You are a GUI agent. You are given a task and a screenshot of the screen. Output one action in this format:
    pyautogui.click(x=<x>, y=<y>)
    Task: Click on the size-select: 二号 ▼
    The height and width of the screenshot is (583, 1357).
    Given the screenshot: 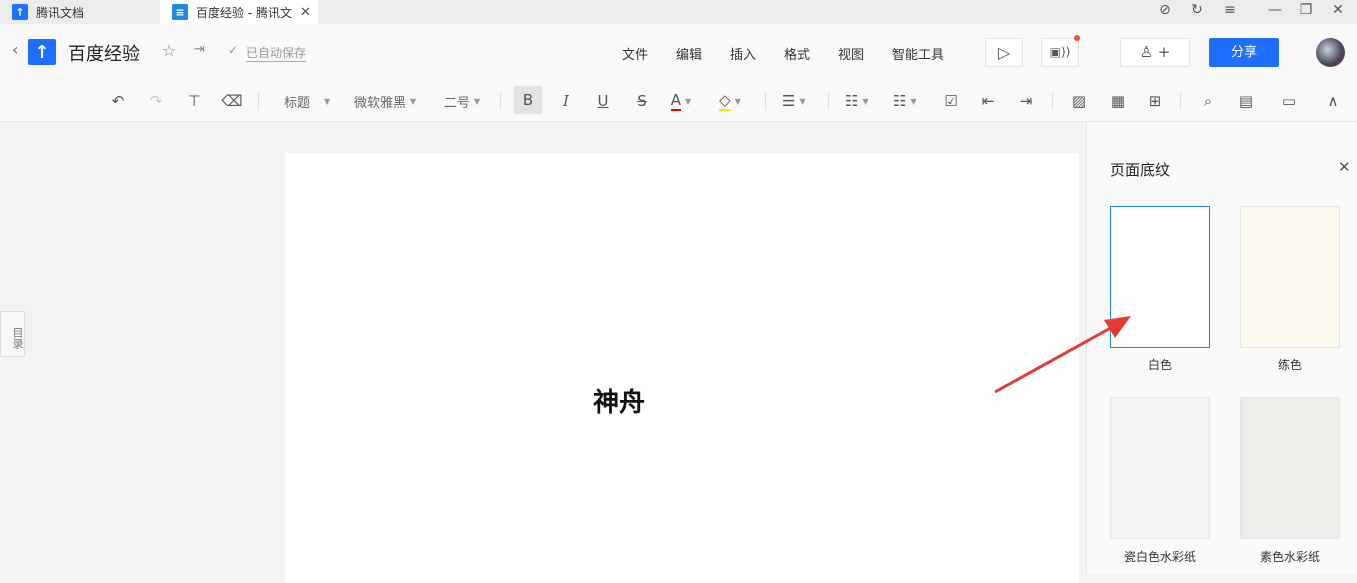 What is the action you would take?
    pyautogui.click(x=462, y=101)
    